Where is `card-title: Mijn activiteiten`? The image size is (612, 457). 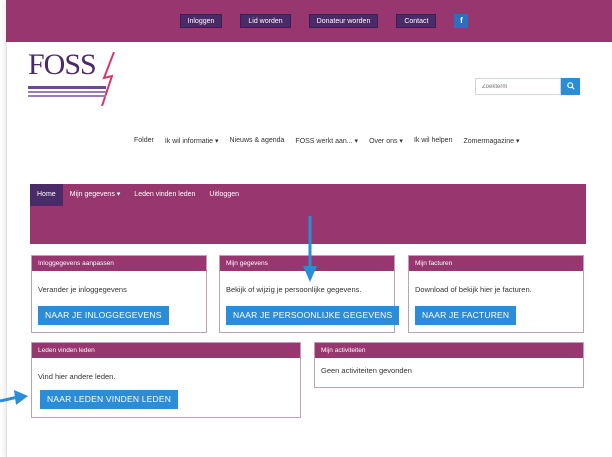 card-title: Mijn activiteiten is located at coordinates (449, 350).